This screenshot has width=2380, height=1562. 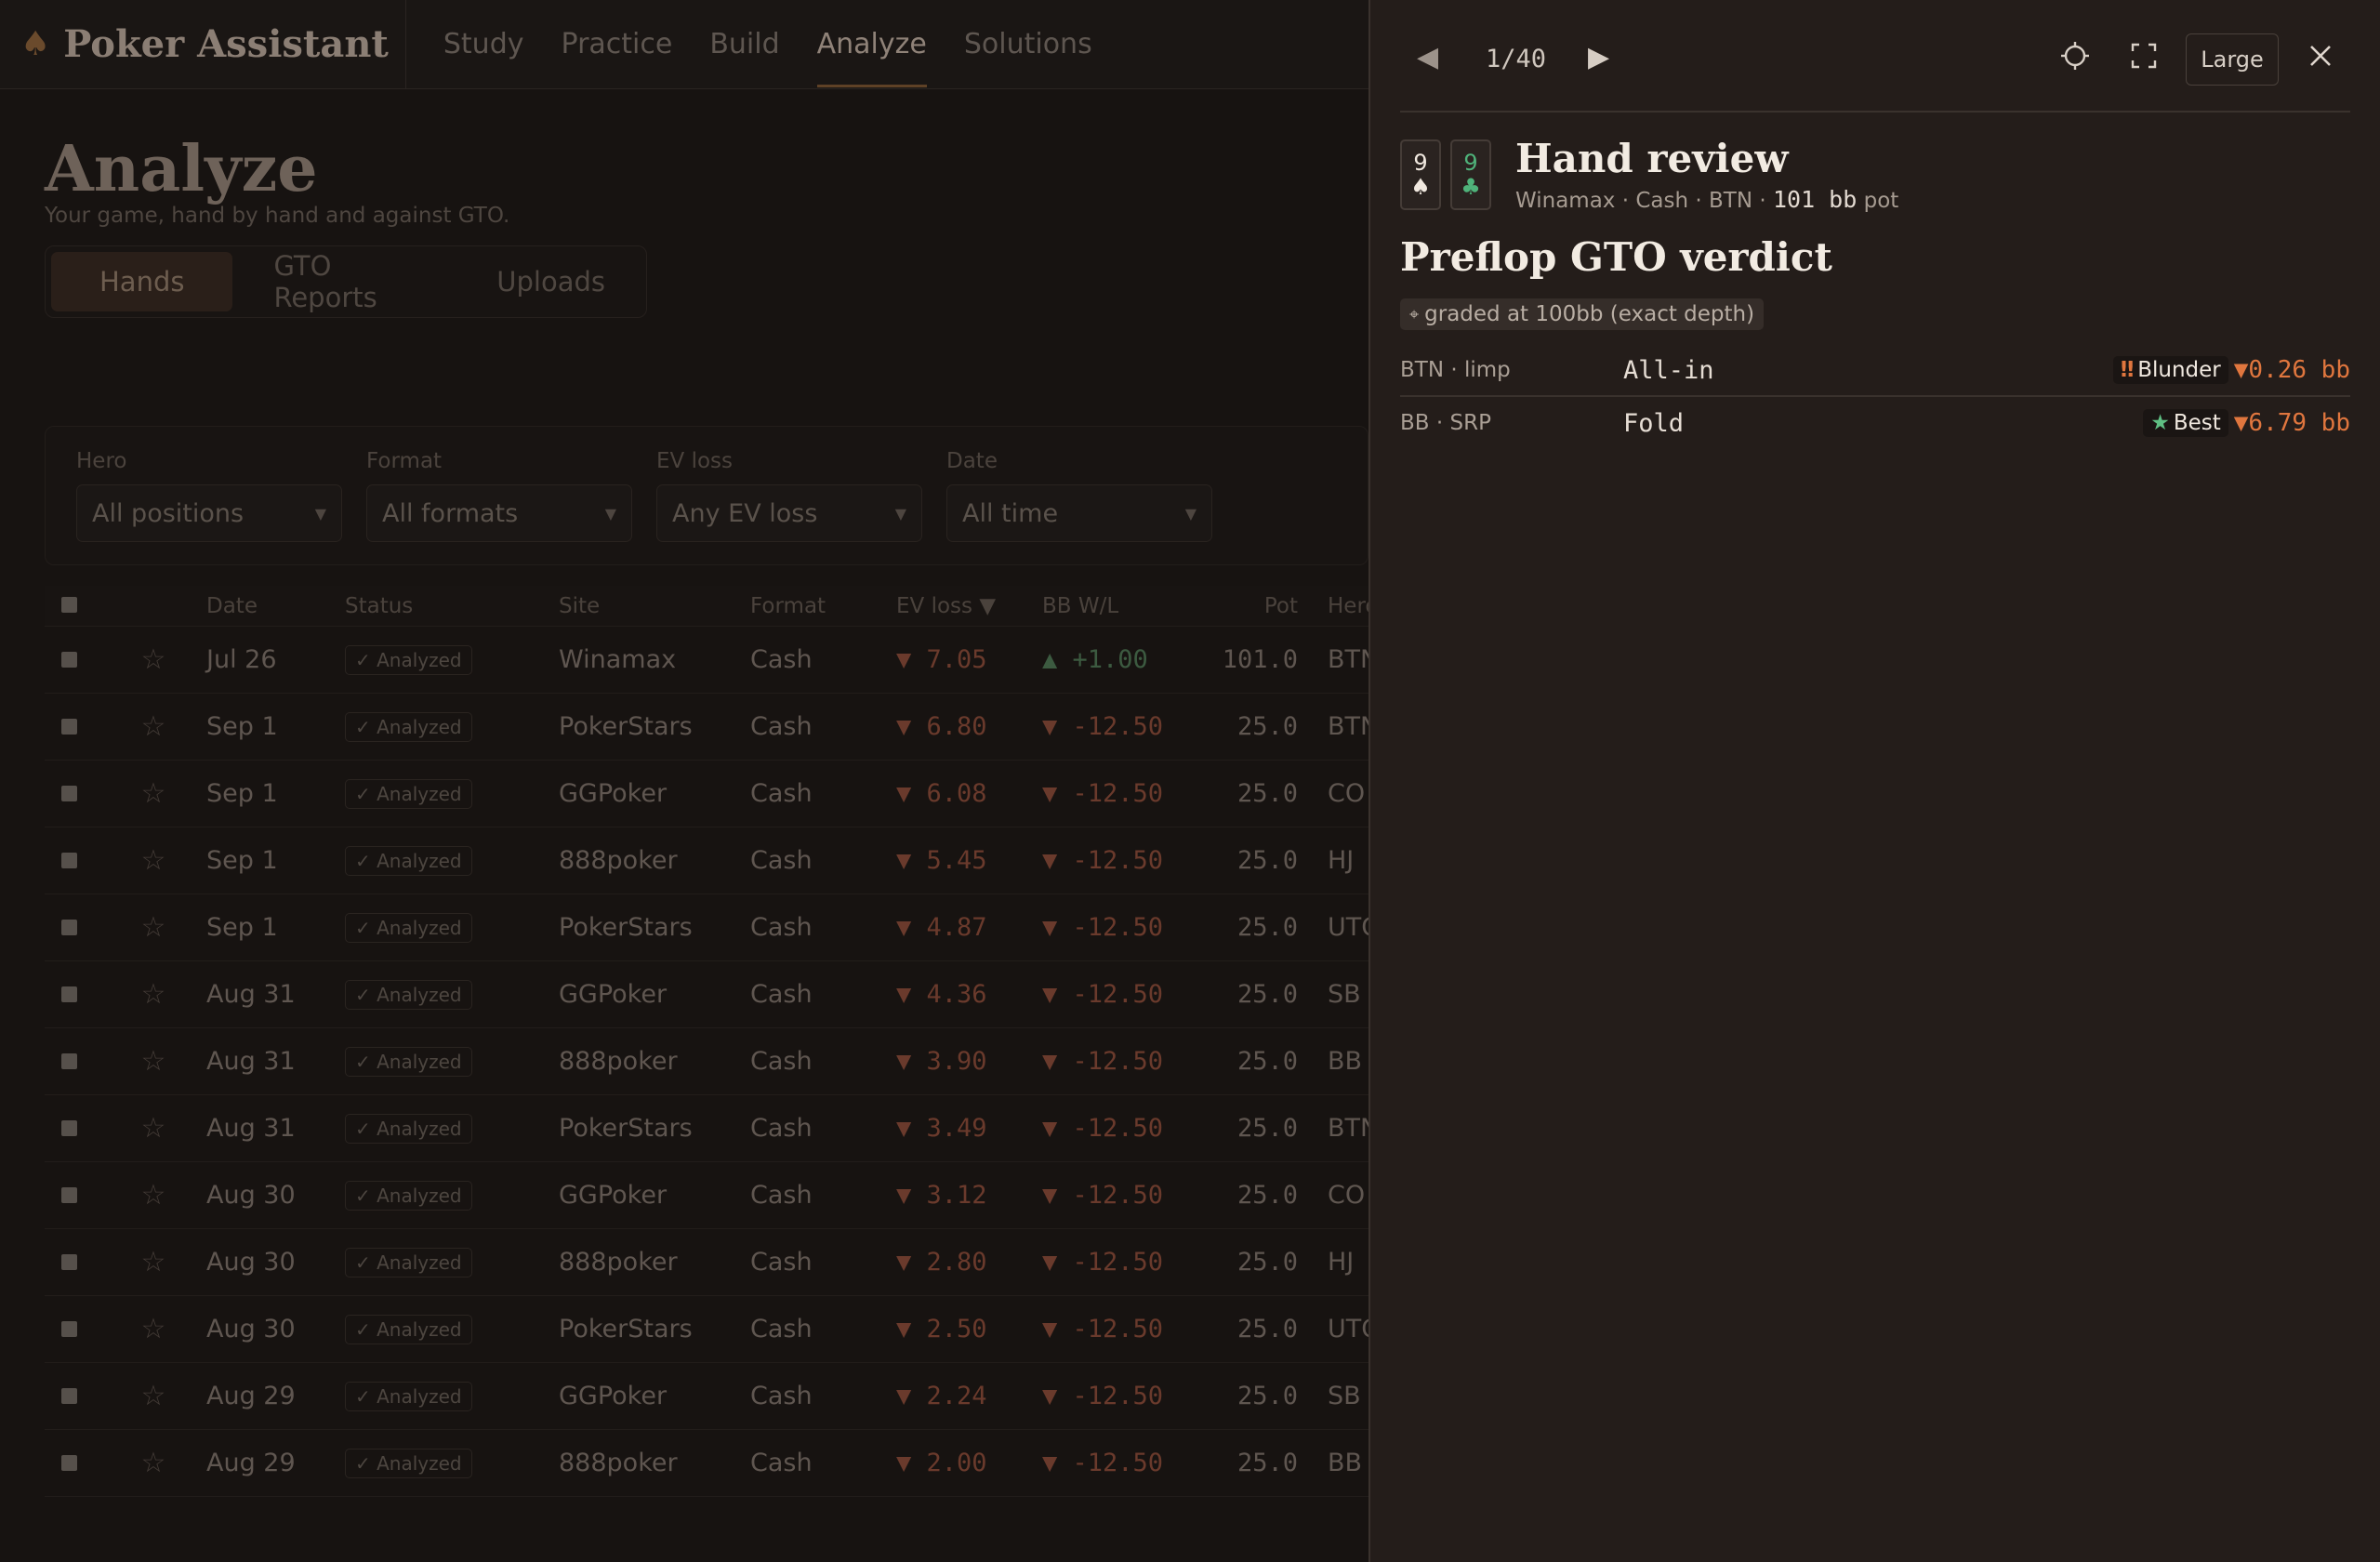 I want to click on size-toggle-button: Large, so click(x=2232, y=59).